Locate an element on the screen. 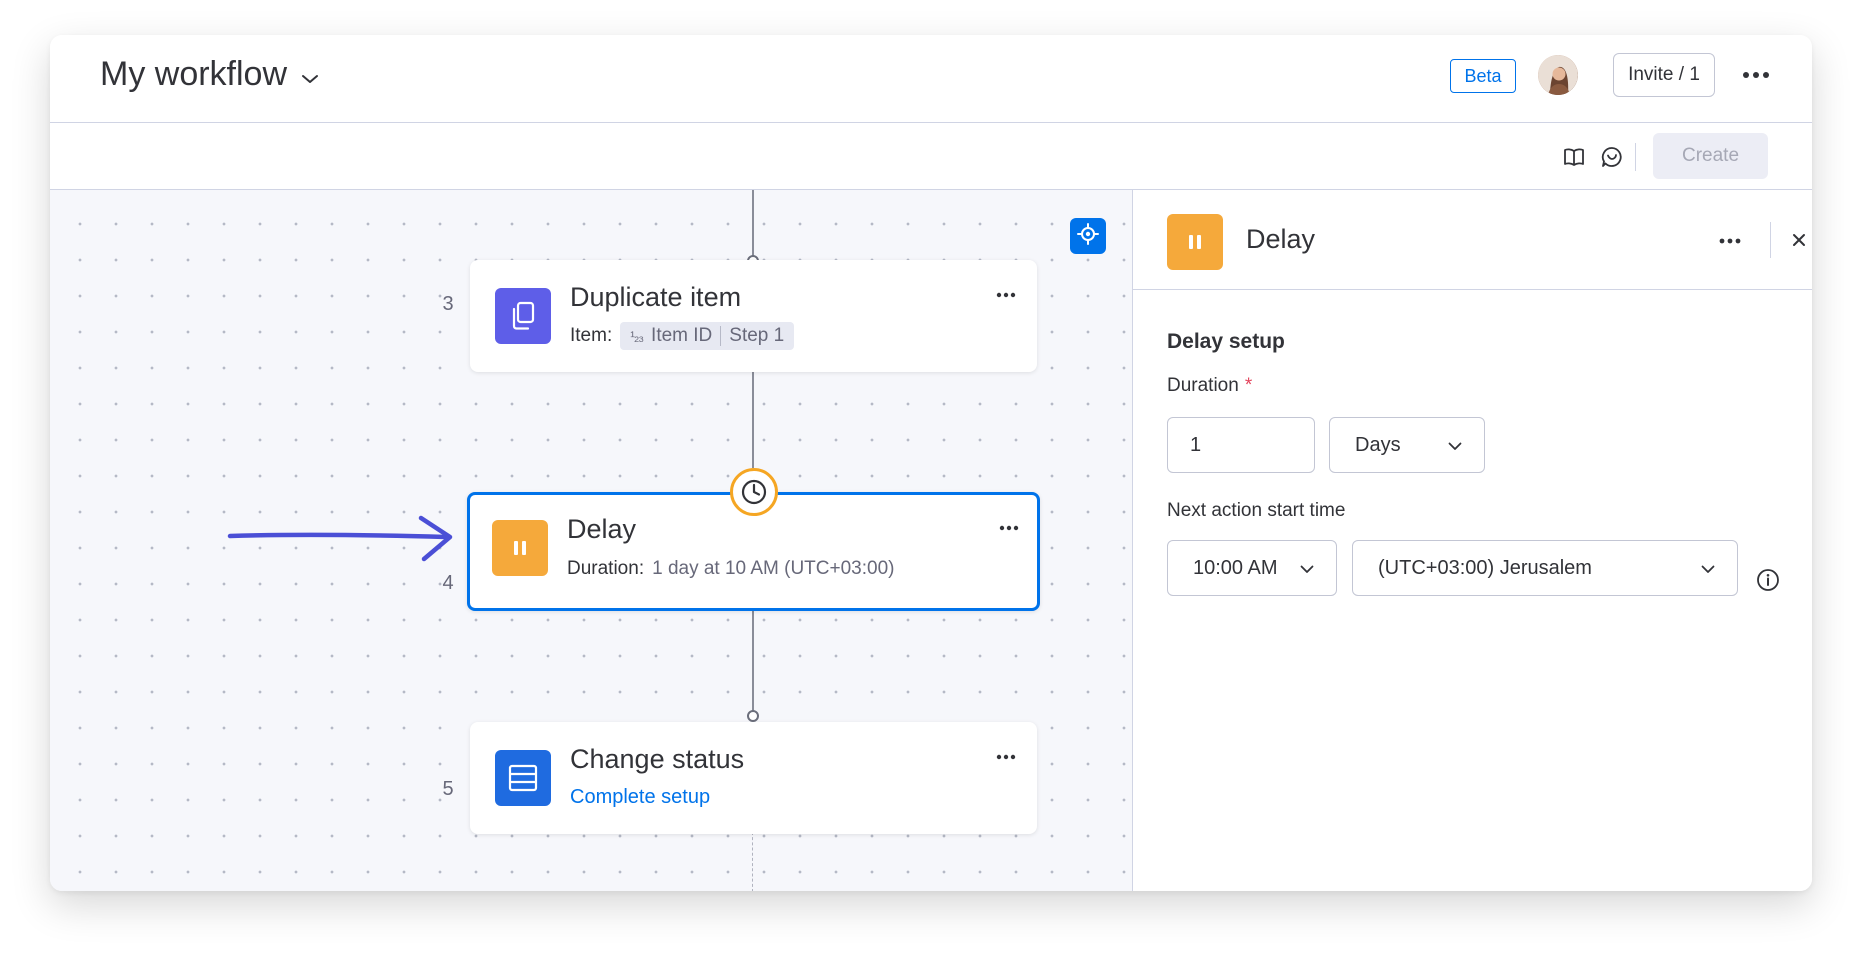 The width and height of the screenshot is (1862, 956). panel-more-icon is located at coordinates (1730, 241).